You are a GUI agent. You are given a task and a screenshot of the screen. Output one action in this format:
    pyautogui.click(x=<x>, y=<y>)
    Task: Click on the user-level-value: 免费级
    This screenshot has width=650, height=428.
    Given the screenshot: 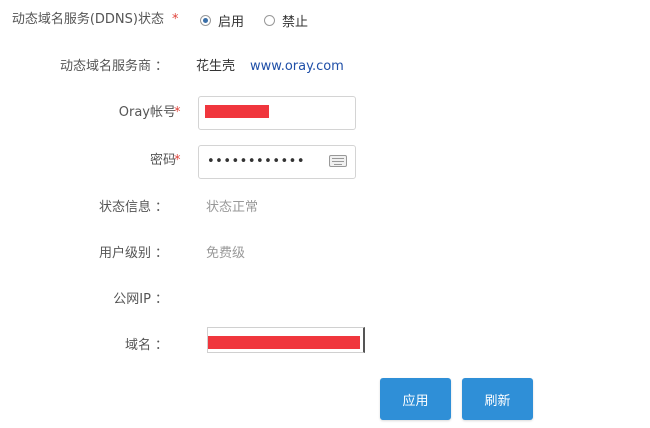 What is the action you would take?
    pyautogui.click(x=226, y=253)
    